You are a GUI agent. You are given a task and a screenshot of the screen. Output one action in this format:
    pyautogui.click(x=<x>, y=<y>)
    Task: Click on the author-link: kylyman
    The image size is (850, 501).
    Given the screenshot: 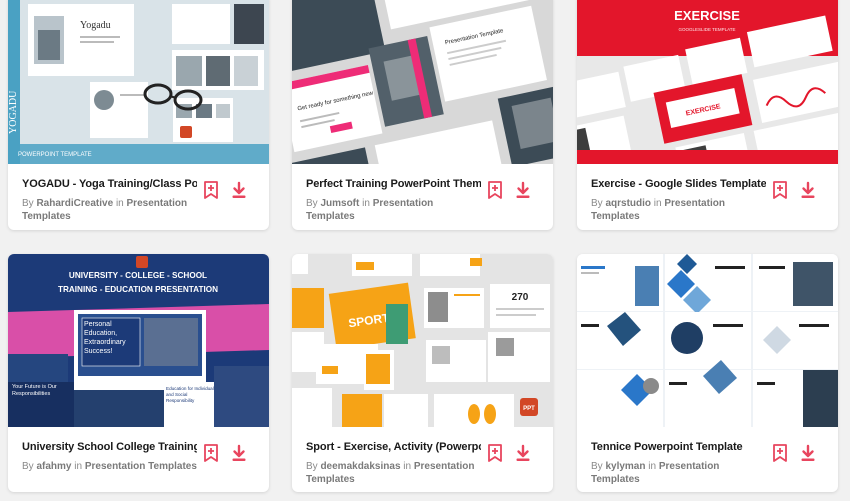 What is the action you would take?
    pyautogui.click(x=625, y=466)
    